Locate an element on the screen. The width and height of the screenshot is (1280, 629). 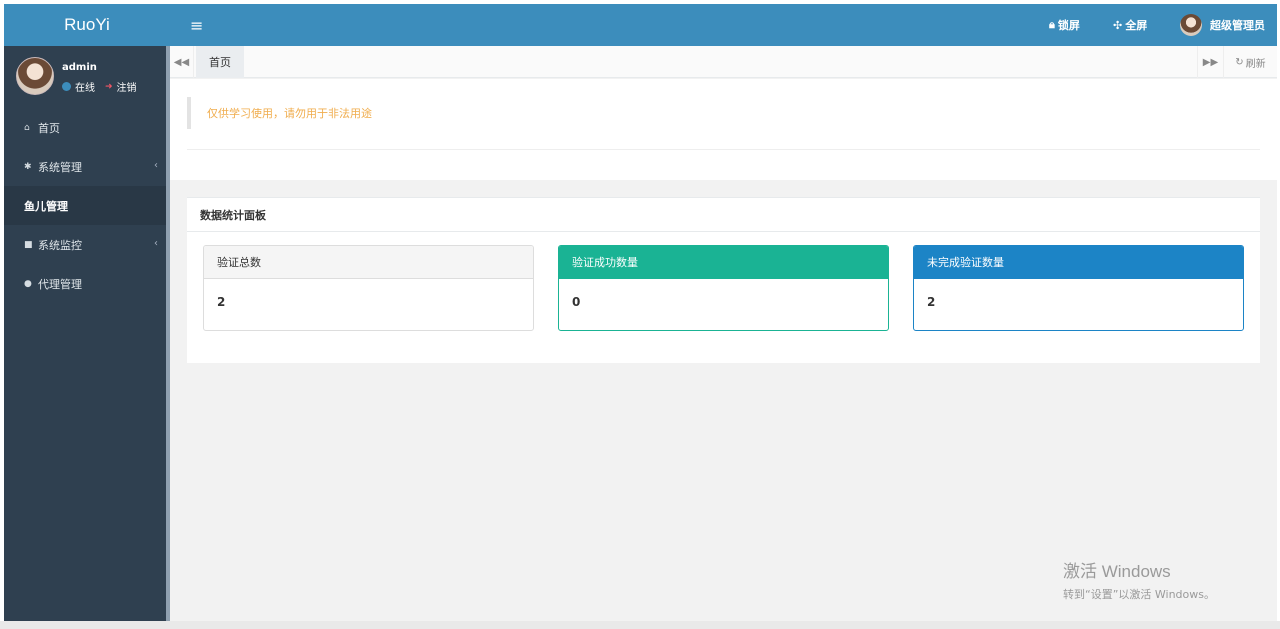
sidebar-item-system: ✱ 系统管理 ‹ is located at coordinates (87, 166).